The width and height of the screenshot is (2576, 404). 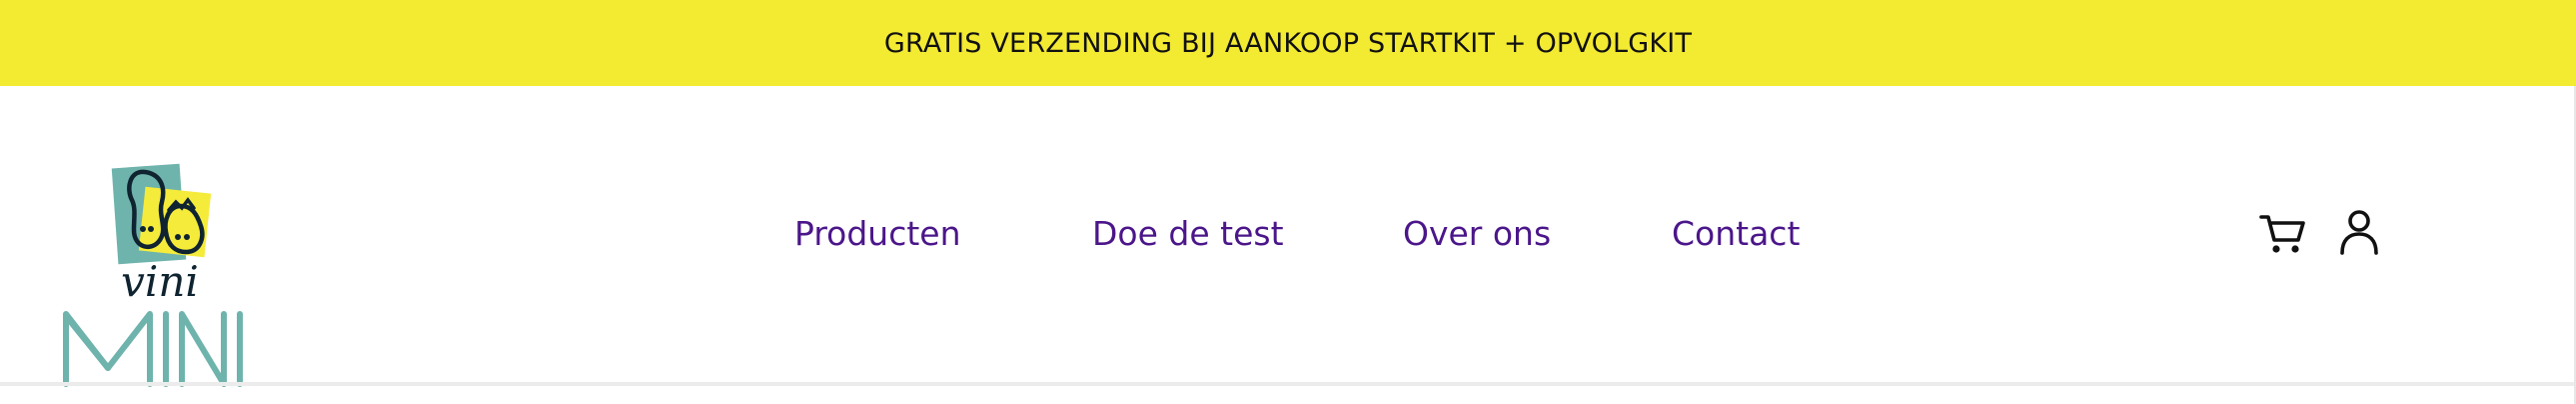 I want to click on nav-item-producten: Producten, so click(x=877, y=233).